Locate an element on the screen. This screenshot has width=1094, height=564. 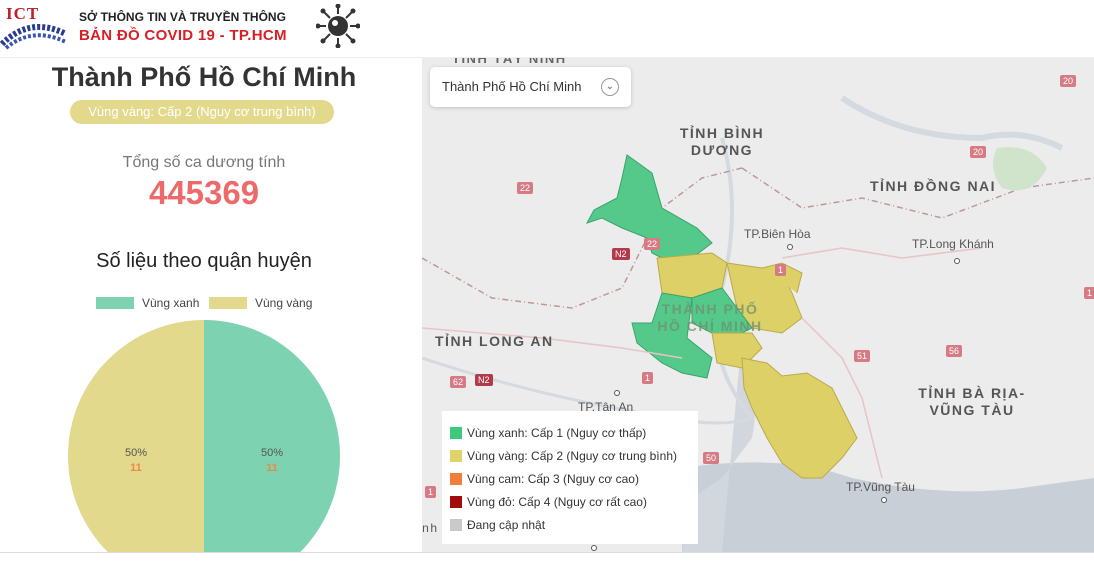
ict-globe-icon is located at coordinates (34, 37).